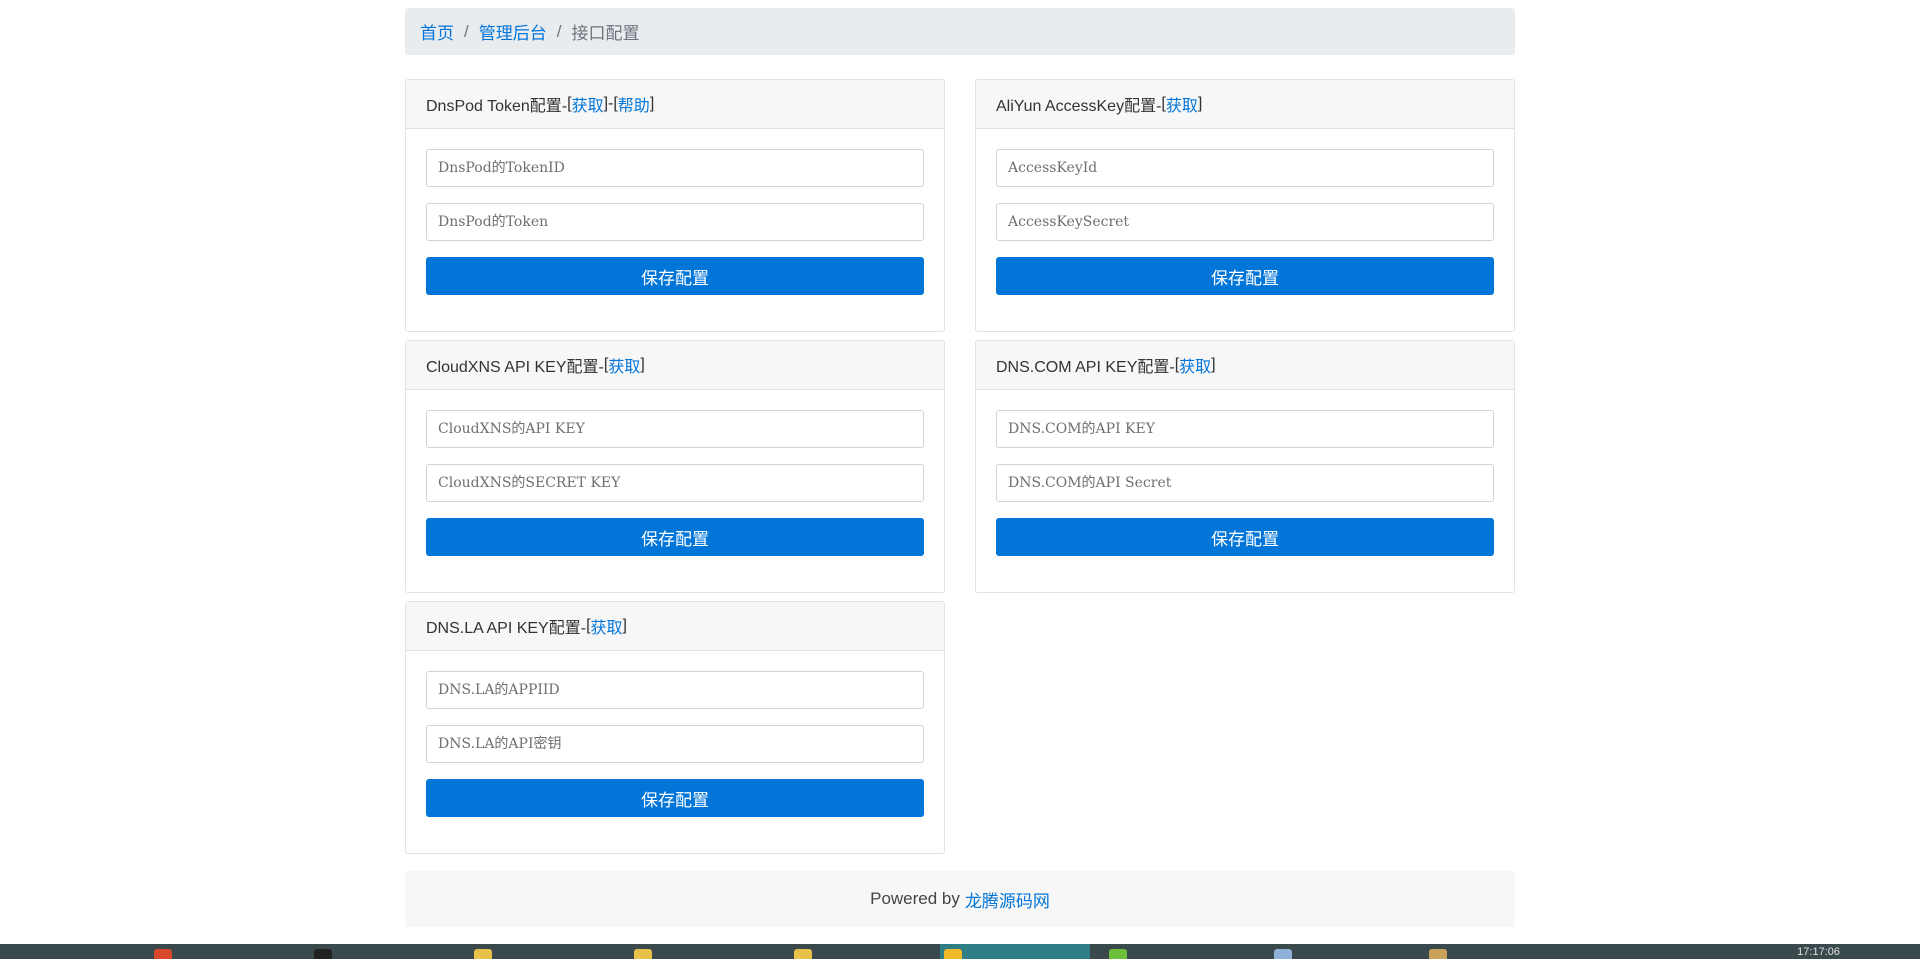 The image size is (1920, 959). What do you see at coordinates (513, 31) in the screenshot?
I see `breadcrumb-admin-link: 管理后台` at bounding box center [513, 31].